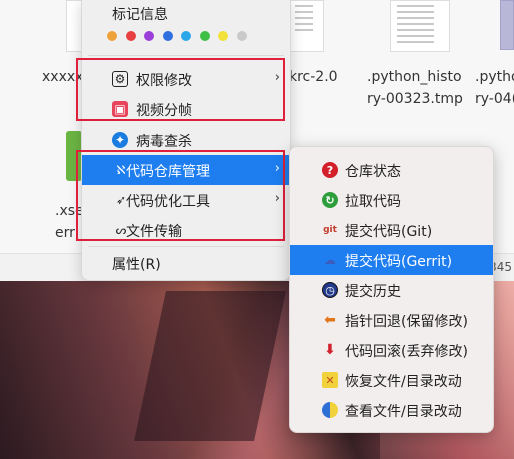  I want to click on menu-item-label: 属性(R), so click(136, 265).